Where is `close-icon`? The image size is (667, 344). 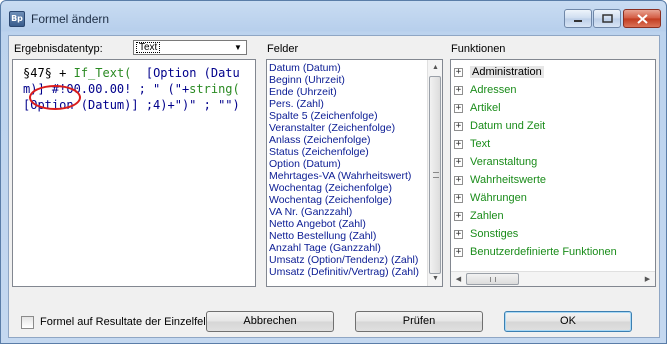
close-icon is located at coordinates (642, 18).